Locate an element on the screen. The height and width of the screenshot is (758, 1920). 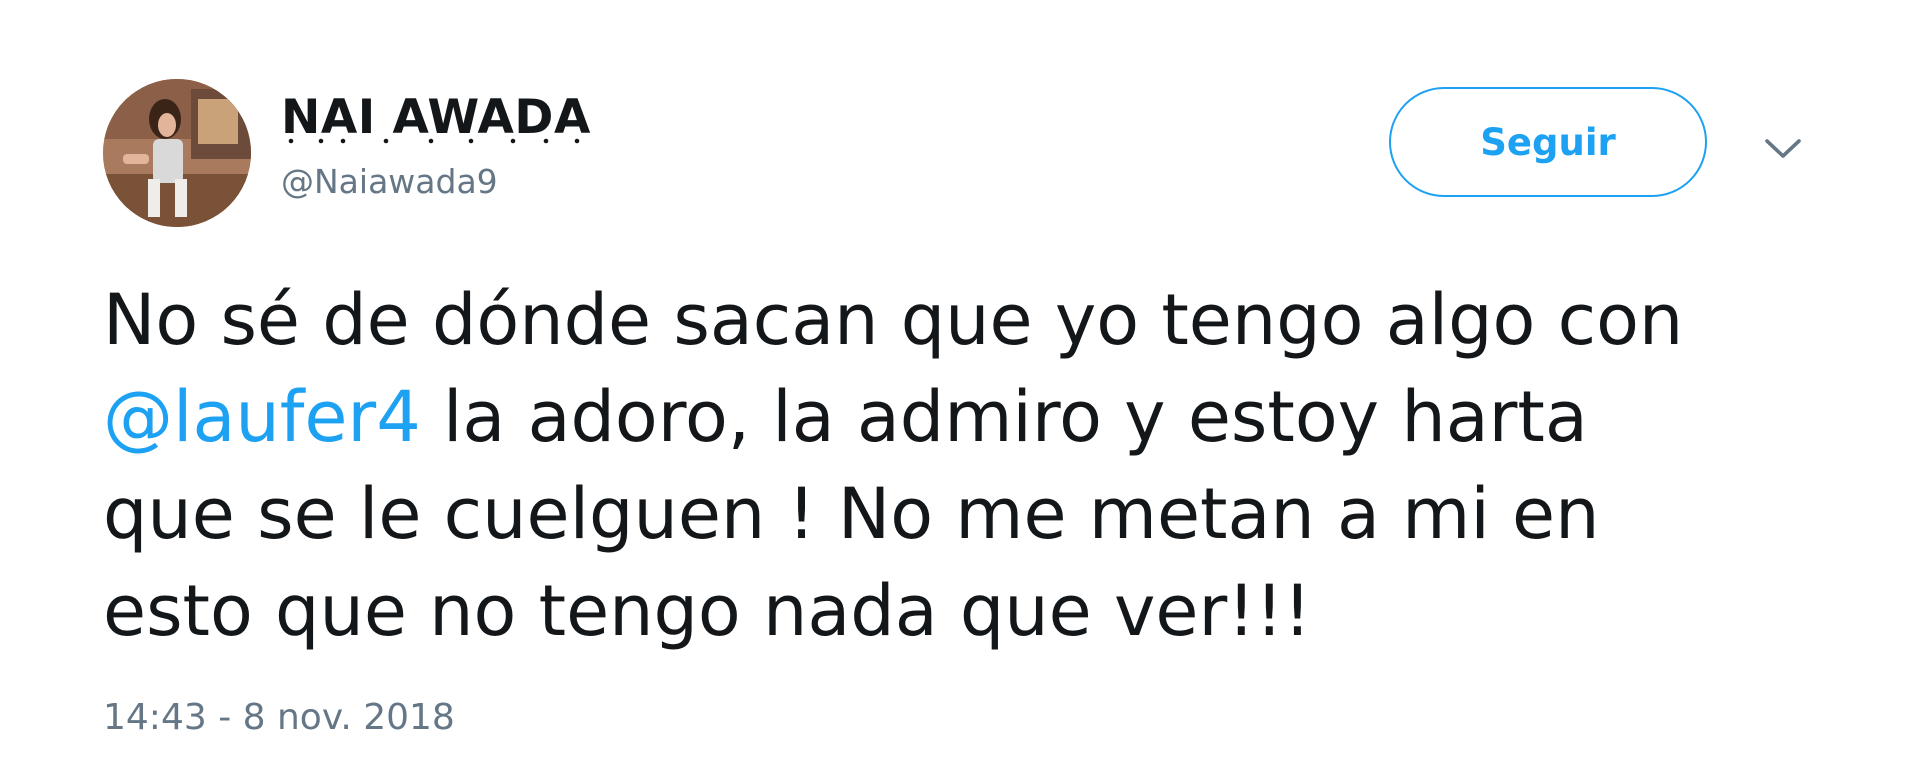
user-handle: @Naiawada9 is located at coordinates (389, 182).